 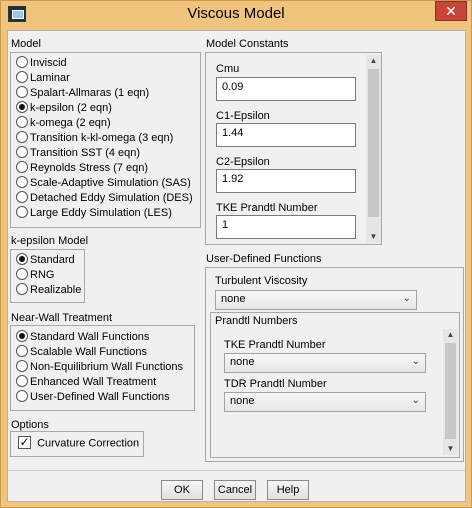 What do you see at coordinates (70, 123) in the screenshot?
I see `radio-label: k-omega (2 eqn)` at bounding box center [70, 123].